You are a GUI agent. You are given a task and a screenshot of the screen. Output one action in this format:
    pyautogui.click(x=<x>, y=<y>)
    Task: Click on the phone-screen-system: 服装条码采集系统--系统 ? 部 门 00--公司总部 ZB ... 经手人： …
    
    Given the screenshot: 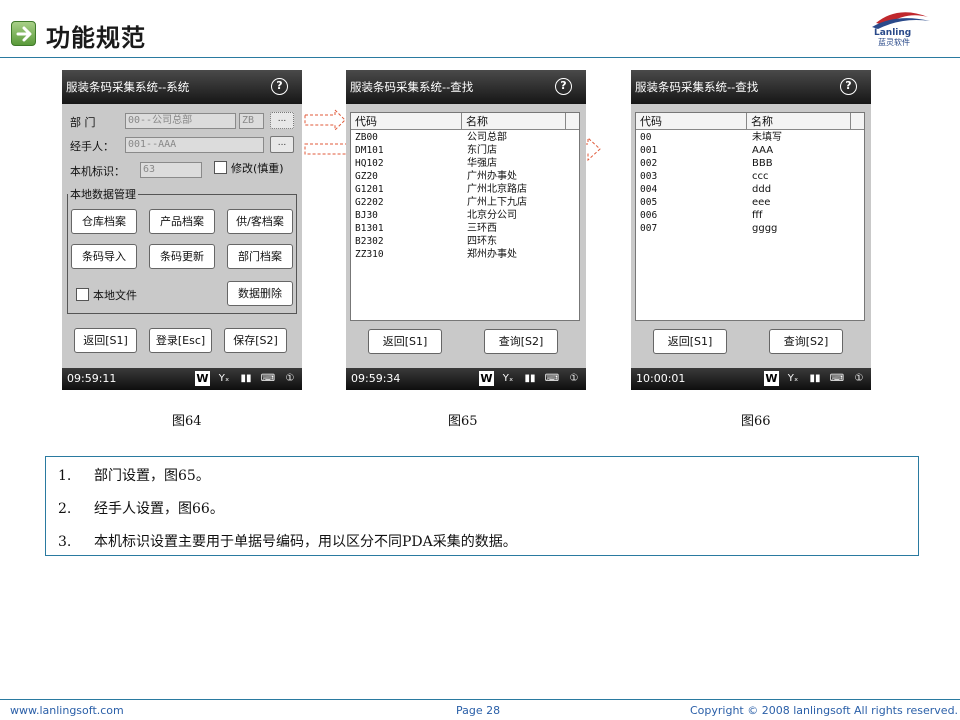 What is the action you would take?
    pyautogui.click(x=182, y=230)
    